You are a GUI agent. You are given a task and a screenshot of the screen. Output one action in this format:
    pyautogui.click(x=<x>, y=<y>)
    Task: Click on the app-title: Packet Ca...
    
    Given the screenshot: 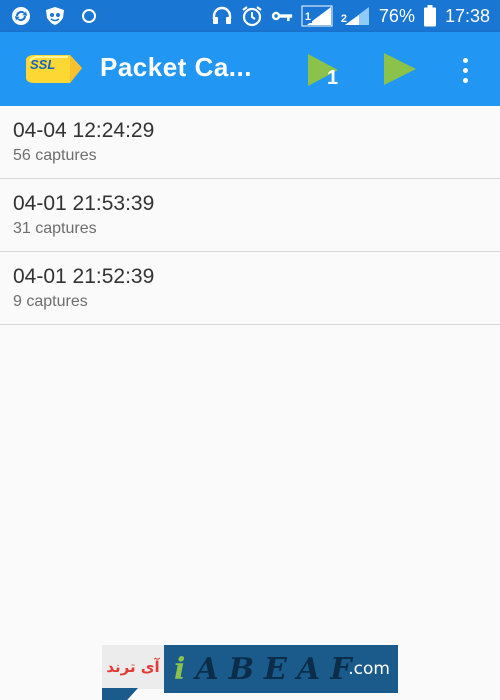 What is the action you would take?
    pyautogui.click(x=176, y=67)
    